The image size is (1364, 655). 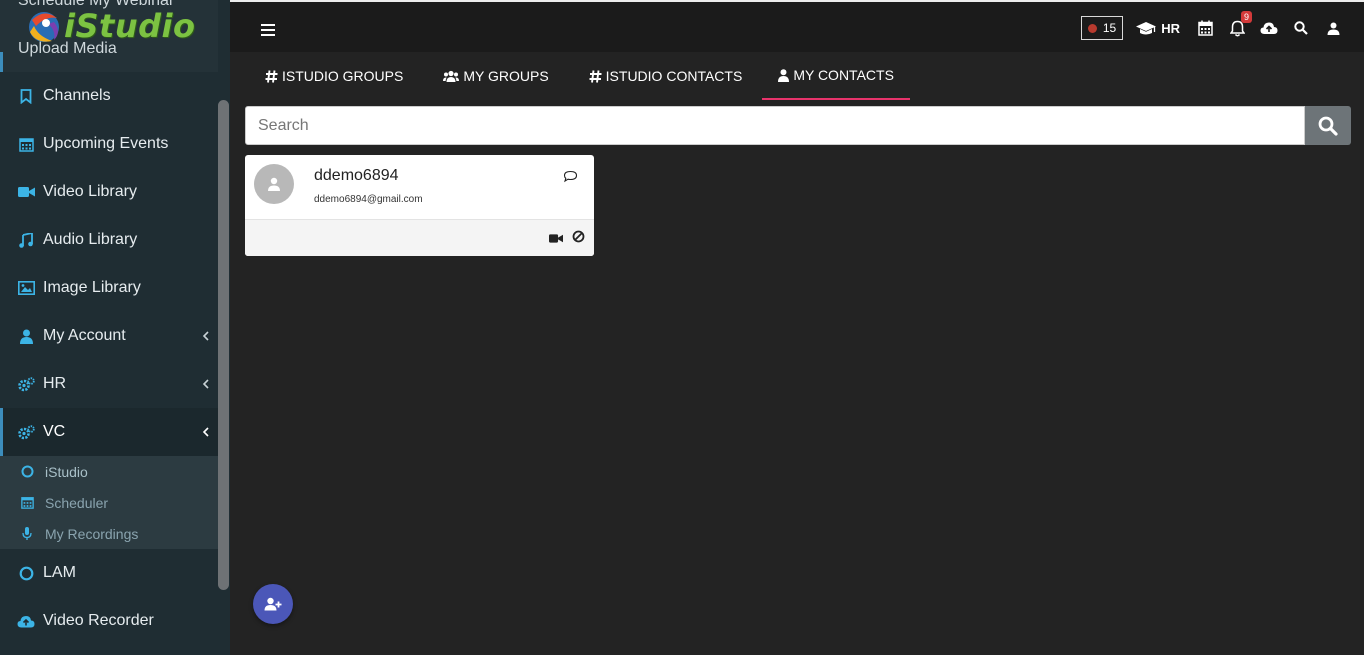 I want to click on chat-icon, so click(x=570, y=179).